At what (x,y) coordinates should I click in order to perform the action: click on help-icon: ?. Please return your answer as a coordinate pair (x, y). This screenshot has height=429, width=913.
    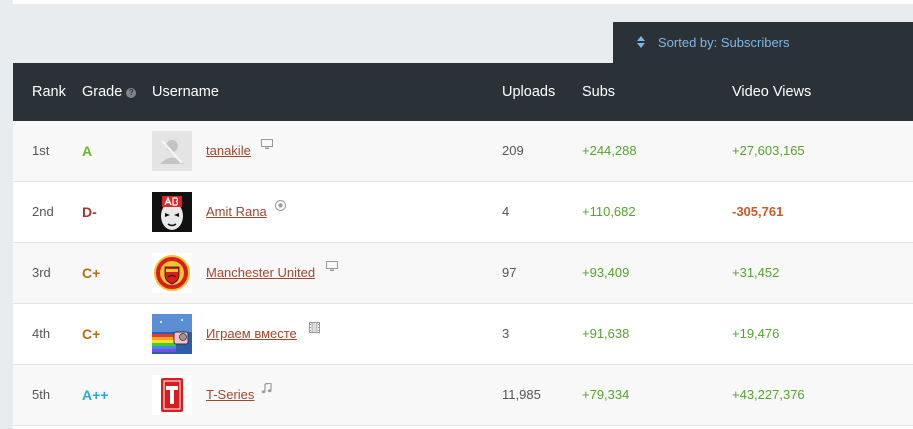
    Looking at the image, I should click on (131, 93).